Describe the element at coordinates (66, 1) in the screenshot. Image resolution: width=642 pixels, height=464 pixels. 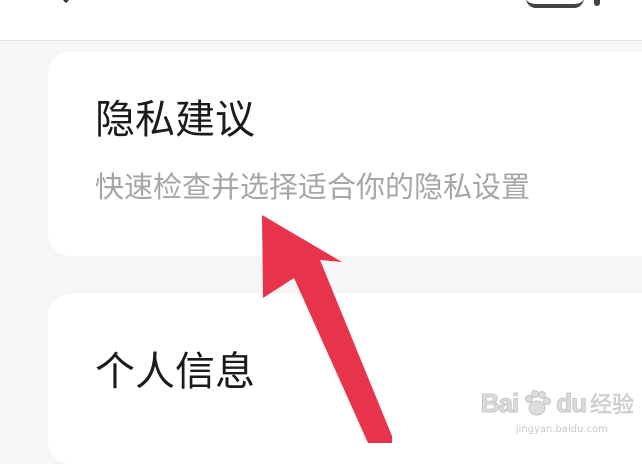
I see `back-arrow-icon` at that location.